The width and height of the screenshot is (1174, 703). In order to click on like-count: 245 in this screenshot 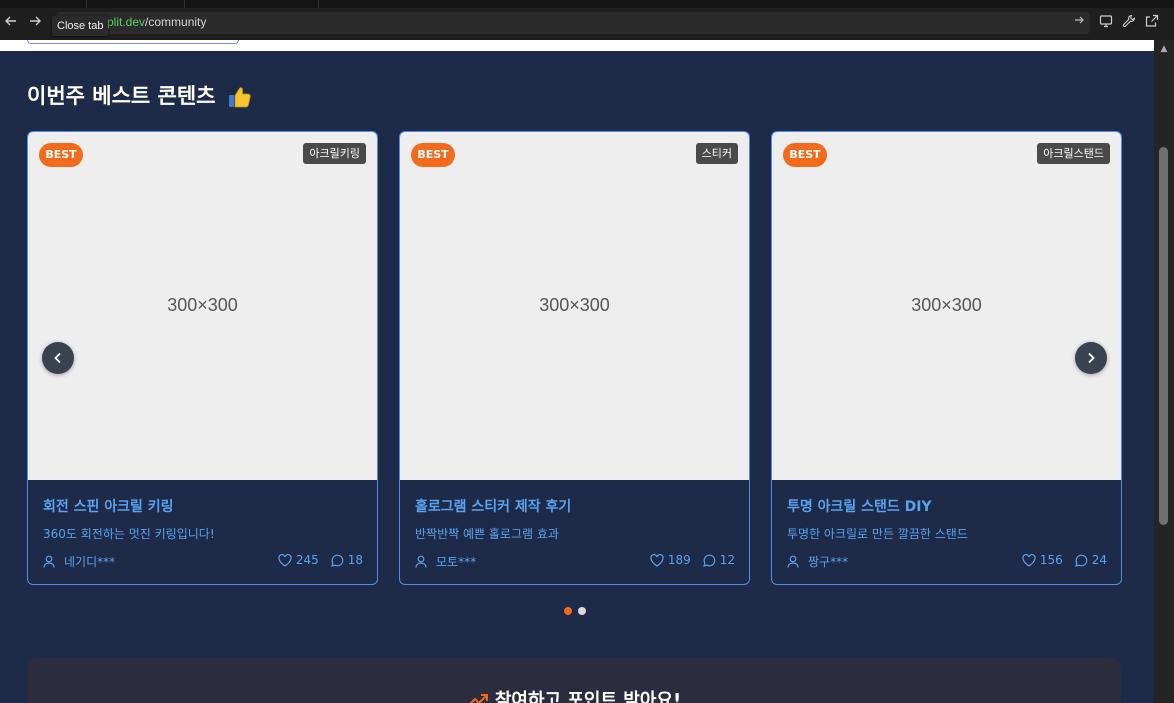, I will do `click(298, 560)`.